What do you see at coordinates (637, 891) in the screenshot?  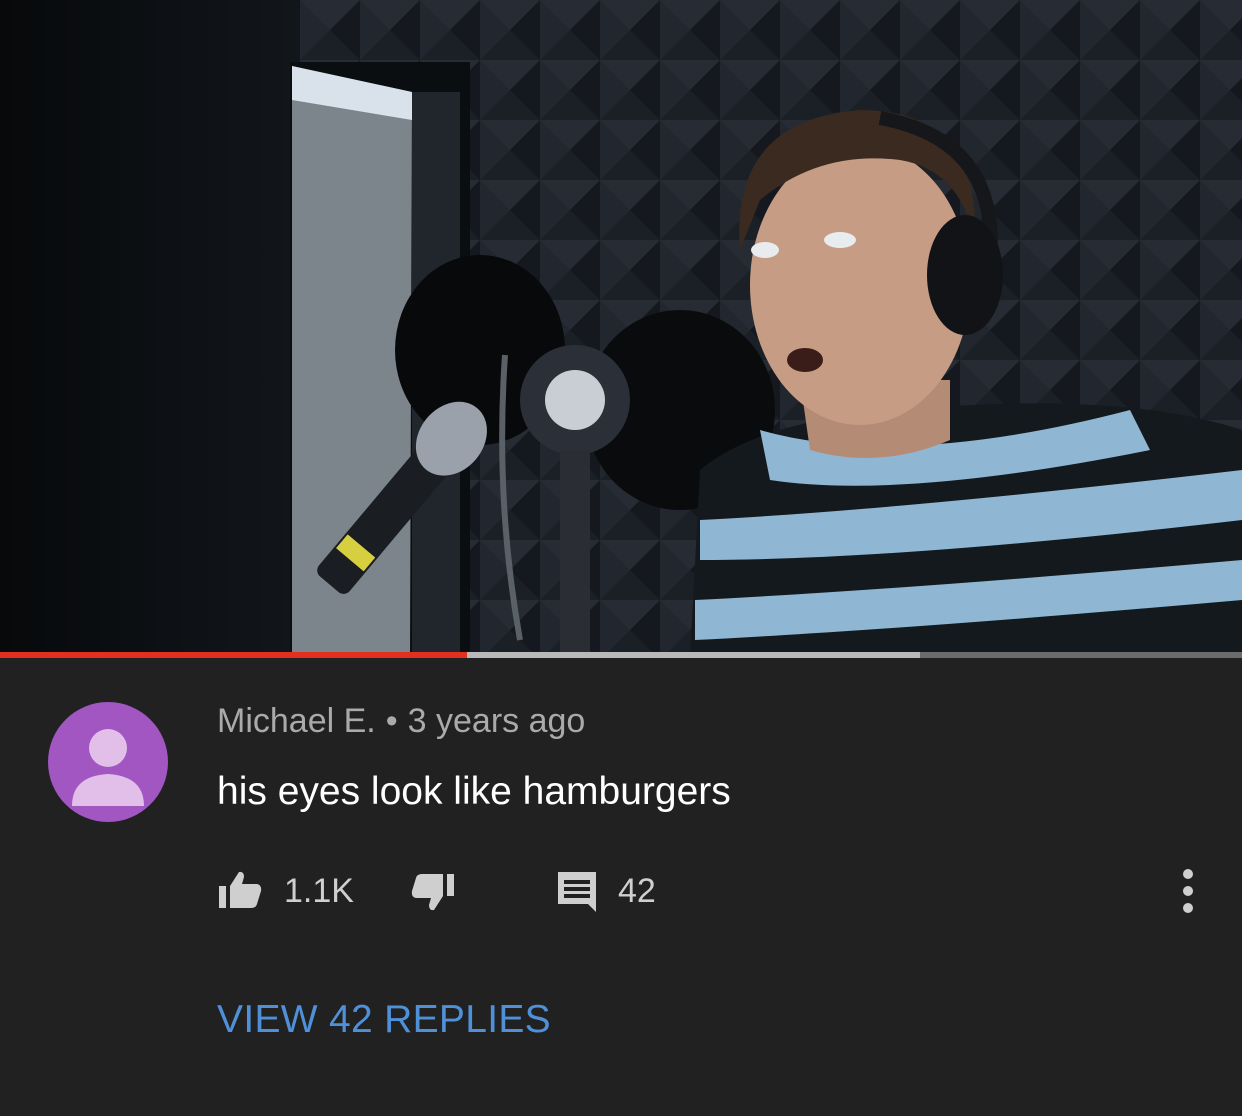 I see `reply-count: 42` at bounding box center [637, 891].